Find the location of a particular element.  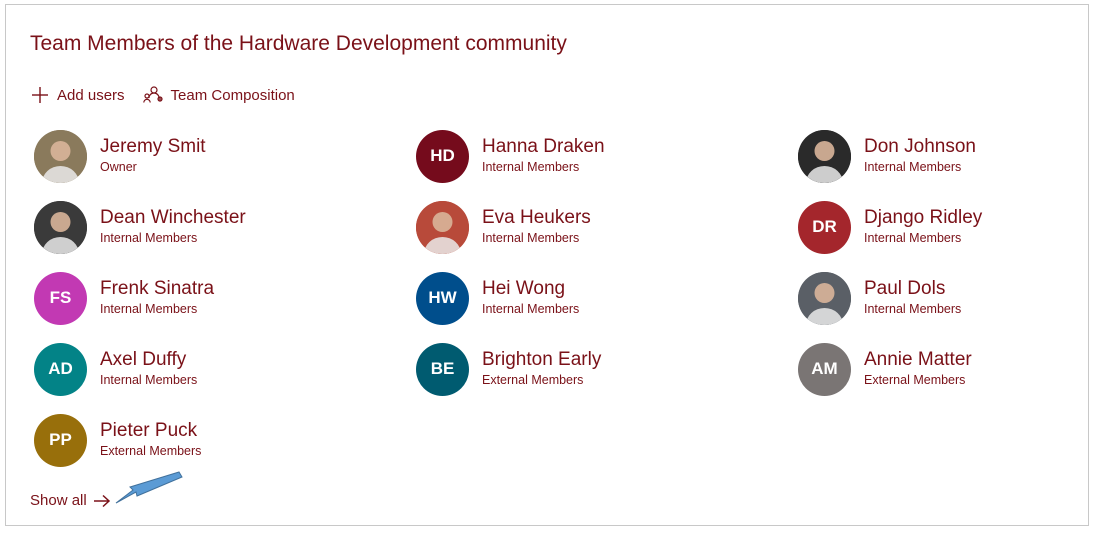

avatar: HD is located at coordinates (442, 156).